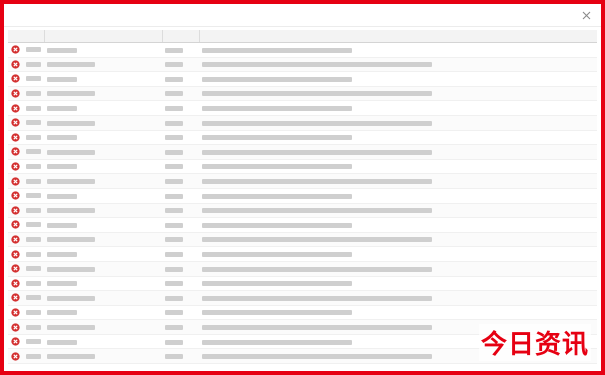  Describe the element at coordinates (534, 342) in the screenshot. I see `watermark: 今日资讯` at that location.